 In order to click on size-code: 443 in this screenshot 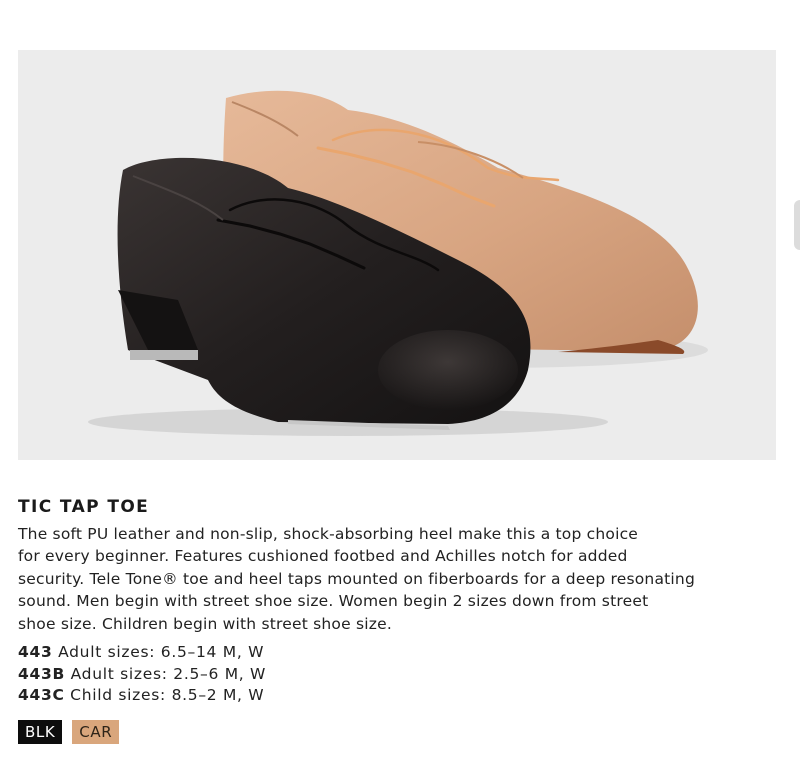, I will do `click(35, 652)`.